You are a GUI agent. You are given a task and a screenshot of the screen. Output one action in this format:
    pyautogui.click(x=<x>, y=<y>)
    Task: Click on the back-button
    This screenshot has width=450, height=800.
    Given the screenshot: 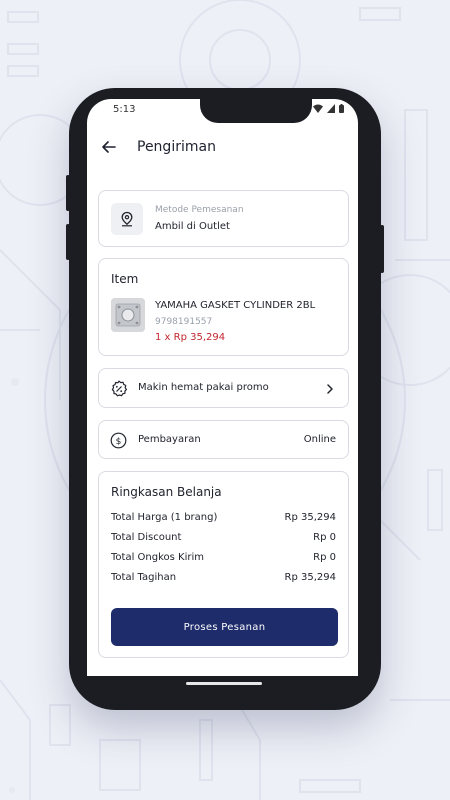 What is the action you would take?
    pyautogui.click(x=109, y=147)
    